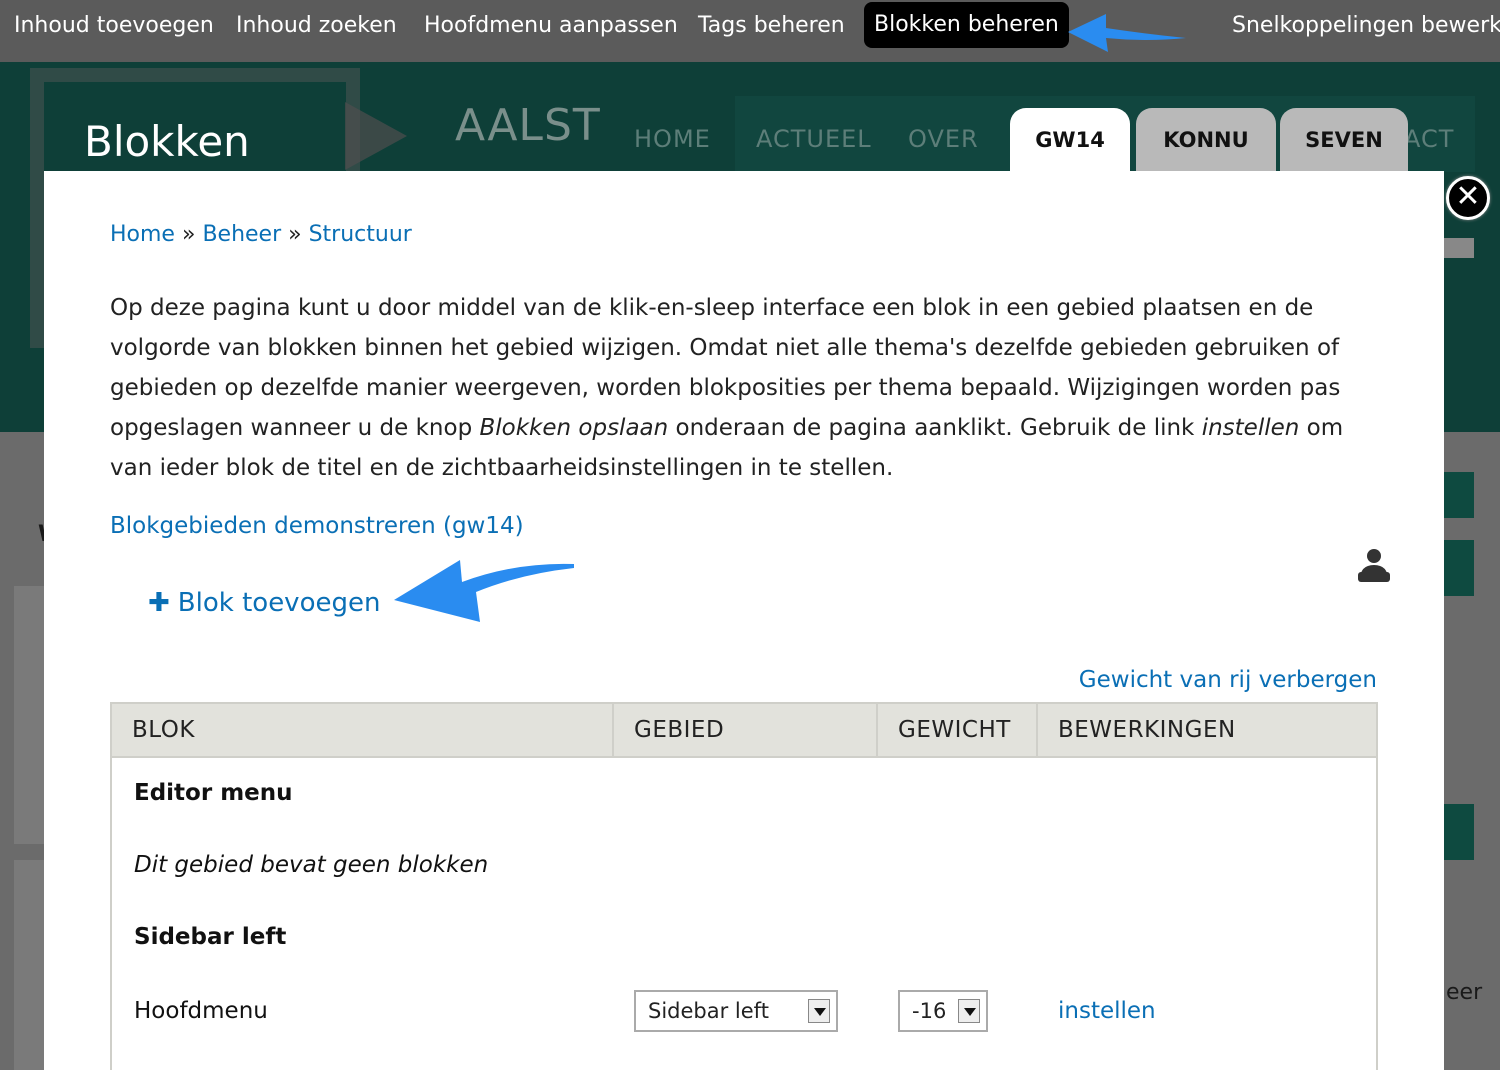 This screenshot has height=1070, width=1500. What do you see at coordinates (362, 730) in the screenshot?
I see `column-header-block: BLOK` at bounding box center [362, 730].